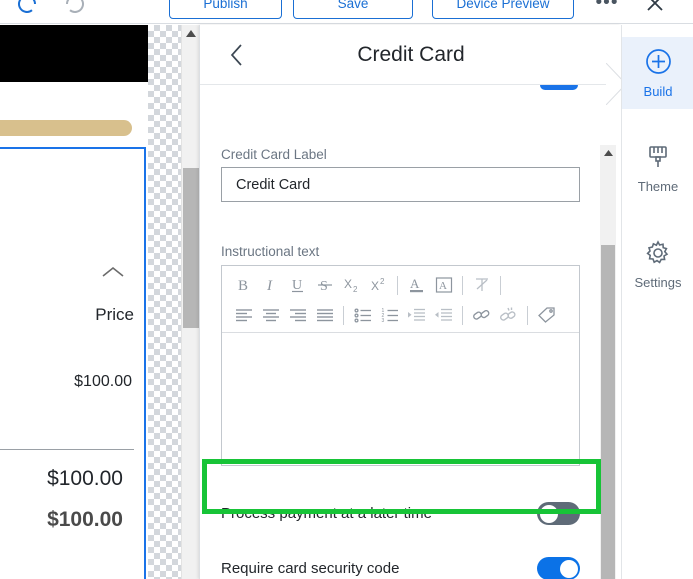 This screenshot has width=693, height=579. Describe the element at coordinates (66, 128) in the screenshot. I see `preview-accent-bar` at that location.